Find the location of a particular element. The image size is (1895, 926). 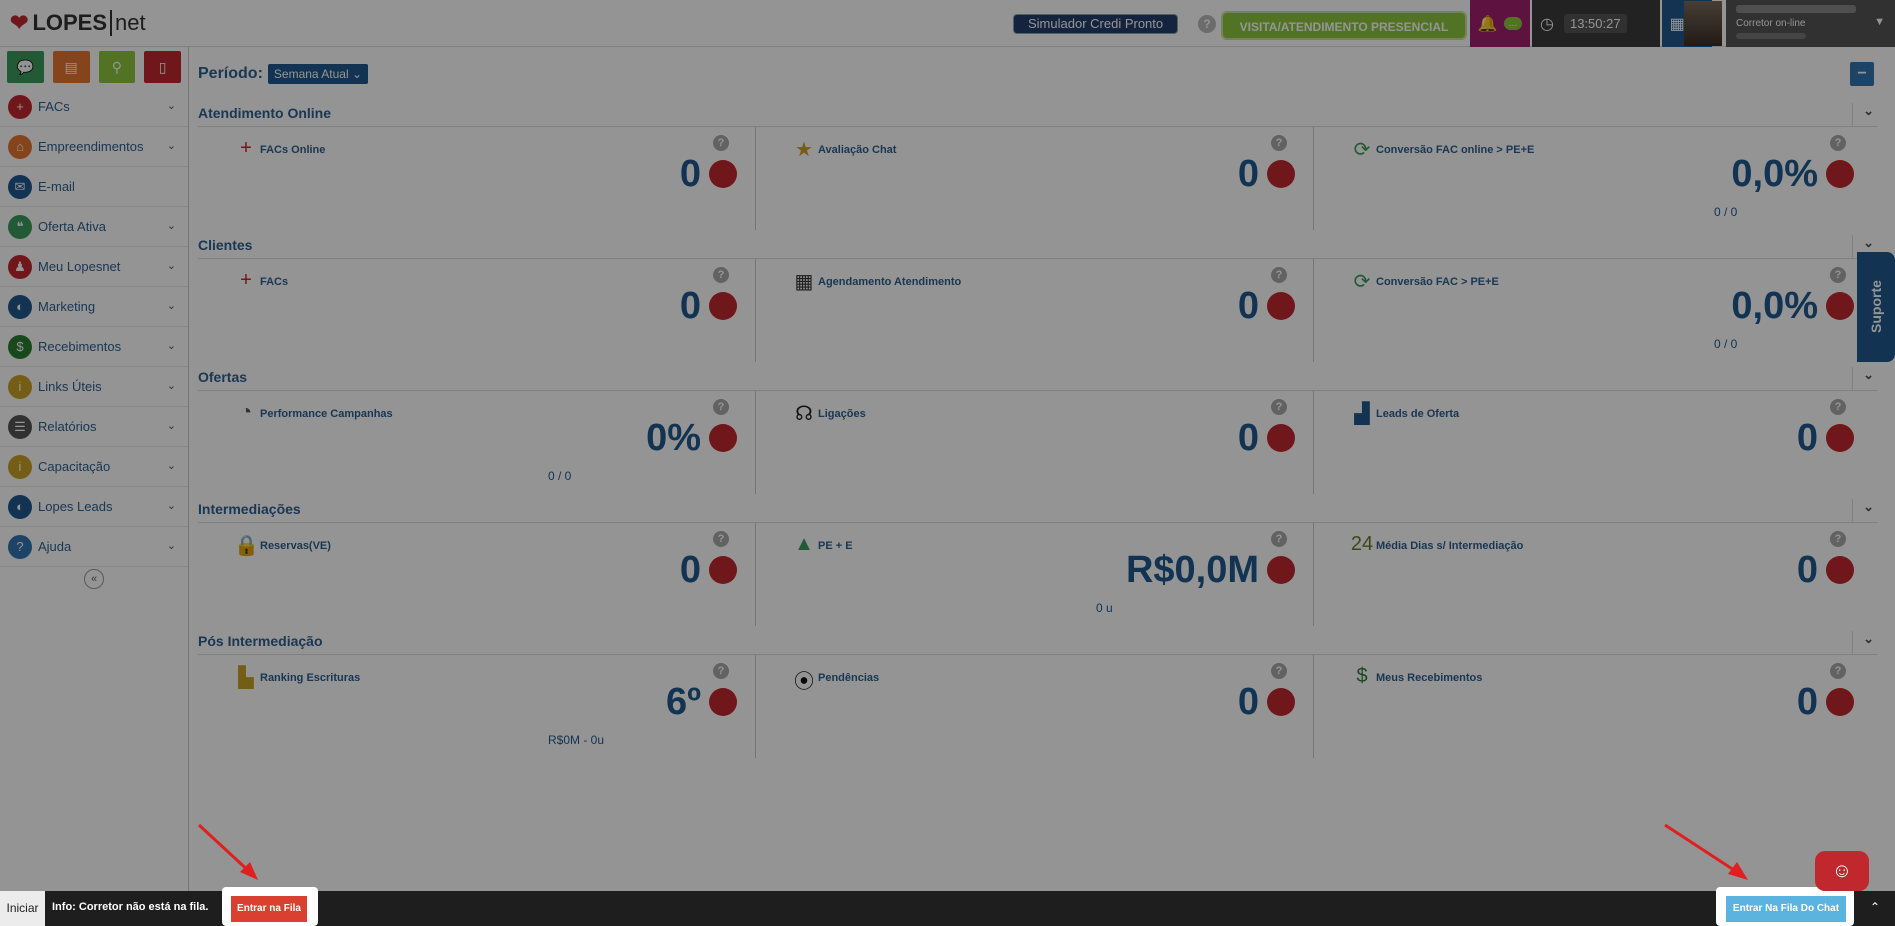

entrar-fila-button: Entrar na Fila is located at coordinates (269, 909).